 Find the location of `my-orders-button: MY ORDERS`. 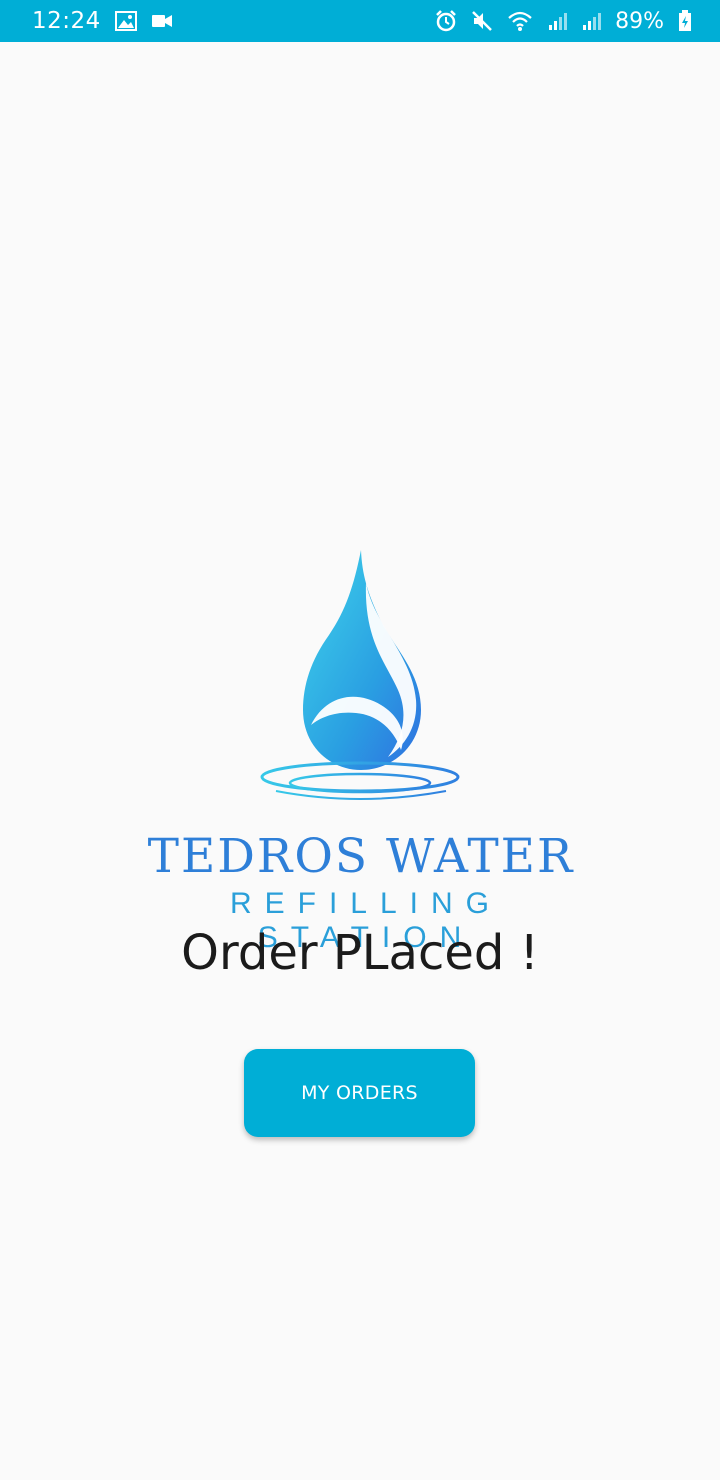

my-orders-button: MY ORDERS is located at coordinates (359, 1093).